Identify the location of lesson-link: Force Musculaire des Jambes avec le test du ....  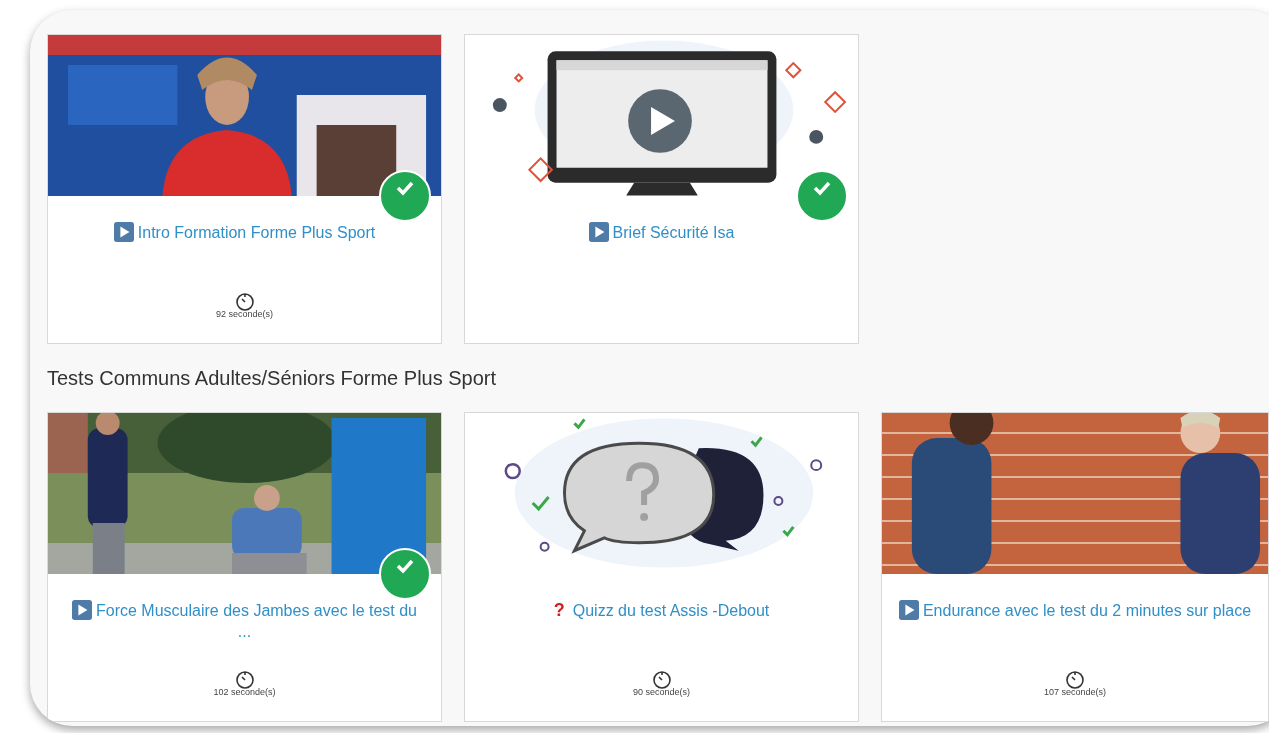
(244, 621).